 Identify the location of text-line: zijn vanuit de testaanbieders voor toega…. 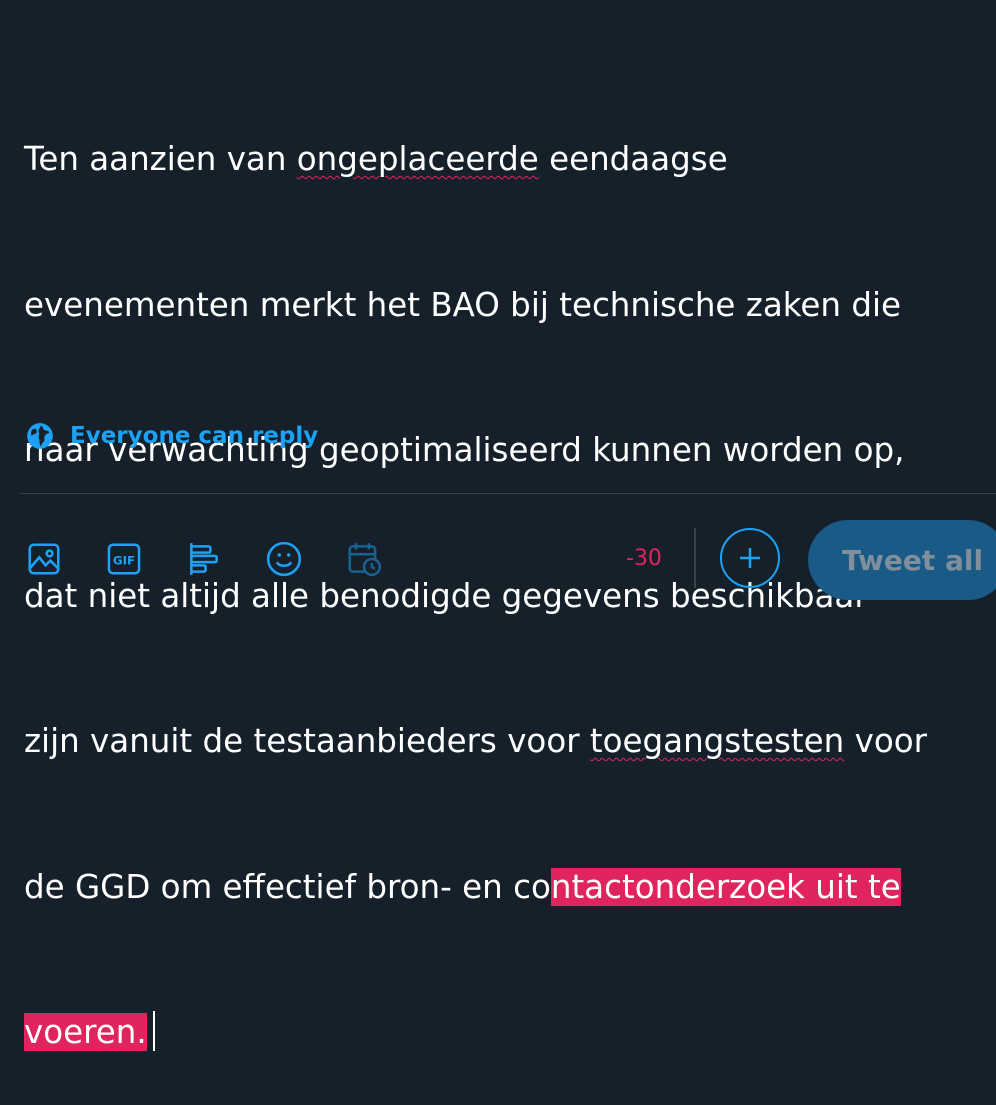
(475, 741).